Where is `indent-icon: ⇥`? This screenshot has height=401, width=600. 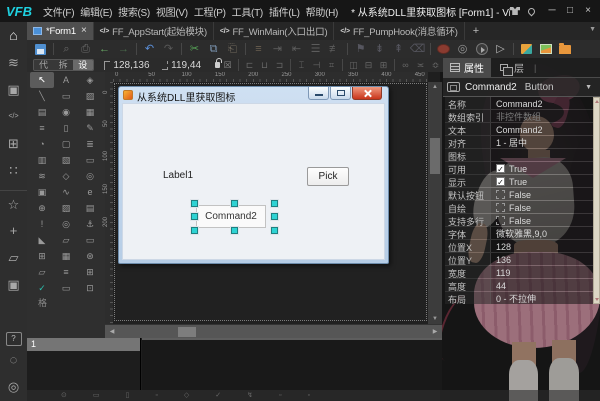 indent-icon: ⇥ is located at coordinates (277, 49).